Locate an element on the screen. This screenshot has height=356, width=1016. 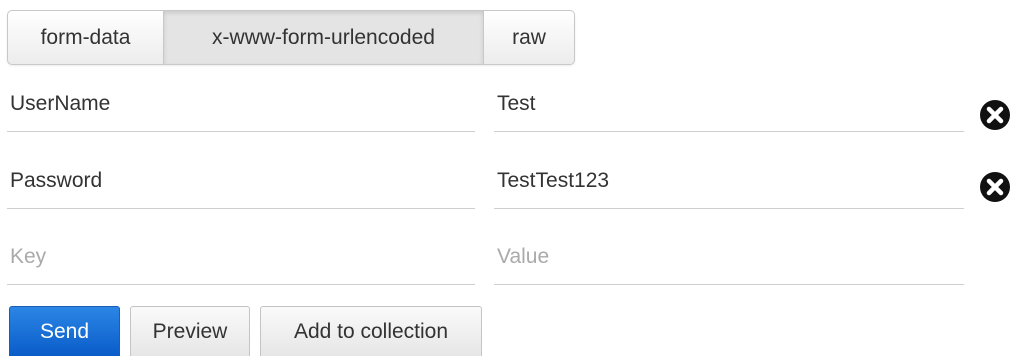
param-value-field: TestTest123 is located at coordinates (729, 181).